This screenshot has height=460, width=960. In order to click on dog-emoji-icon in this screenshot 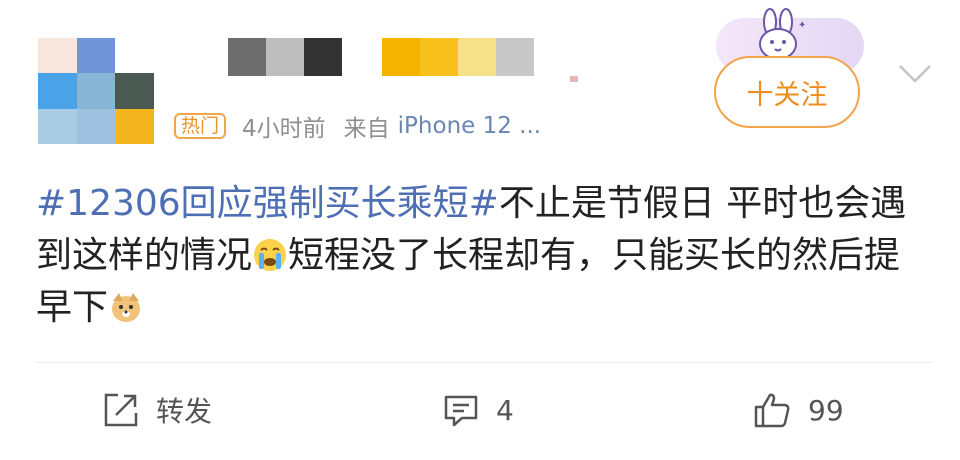, I will do `click(126, 307)`.